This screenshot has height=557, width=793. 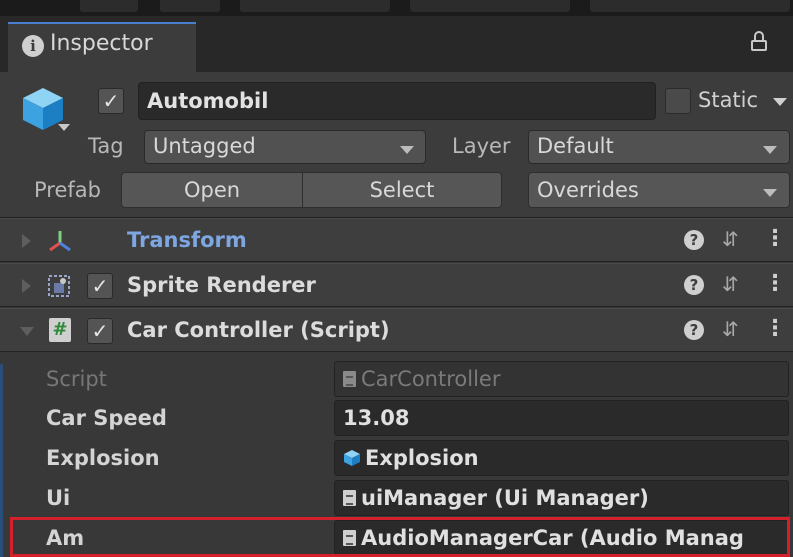 I want to click on sprite-renderer-icon, so click(x=59, y=286).